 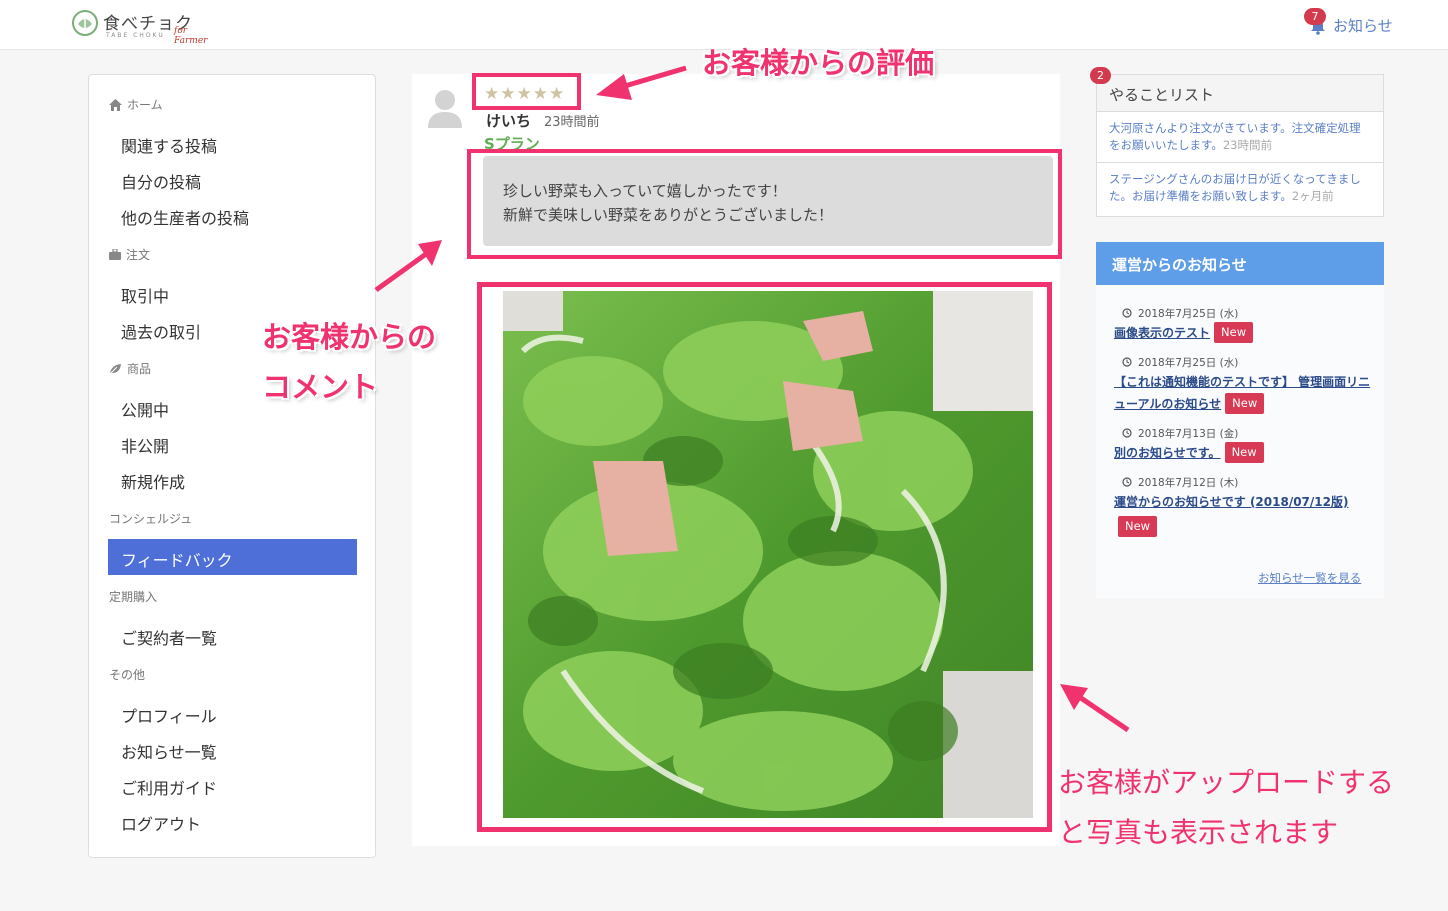 I want to click on todo-count-badge: 2, so click(x=1100, y=75).